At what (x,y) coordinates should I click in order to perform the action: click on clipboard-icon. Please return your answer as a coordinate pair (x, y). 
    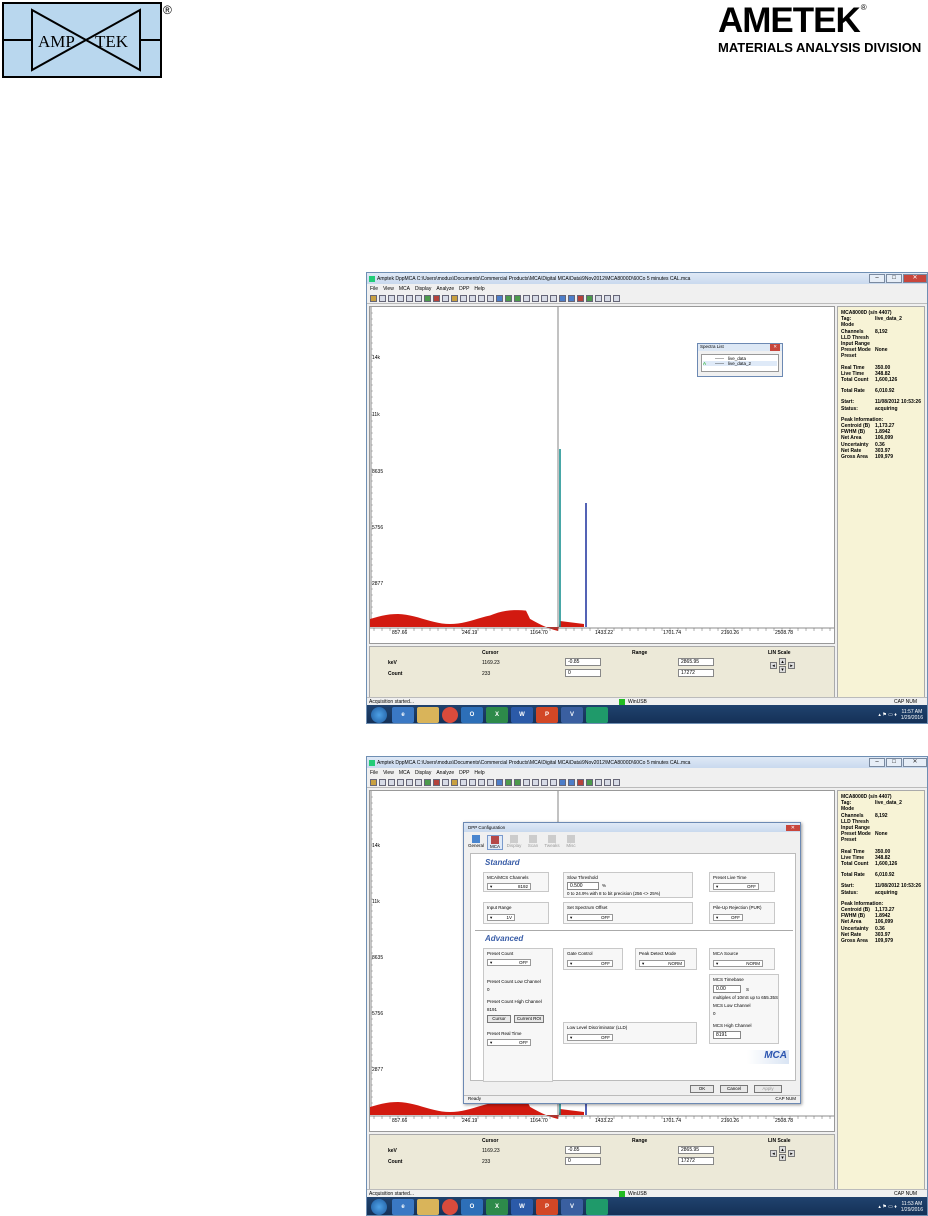
    Looking at the image, I should click on (409, 782).